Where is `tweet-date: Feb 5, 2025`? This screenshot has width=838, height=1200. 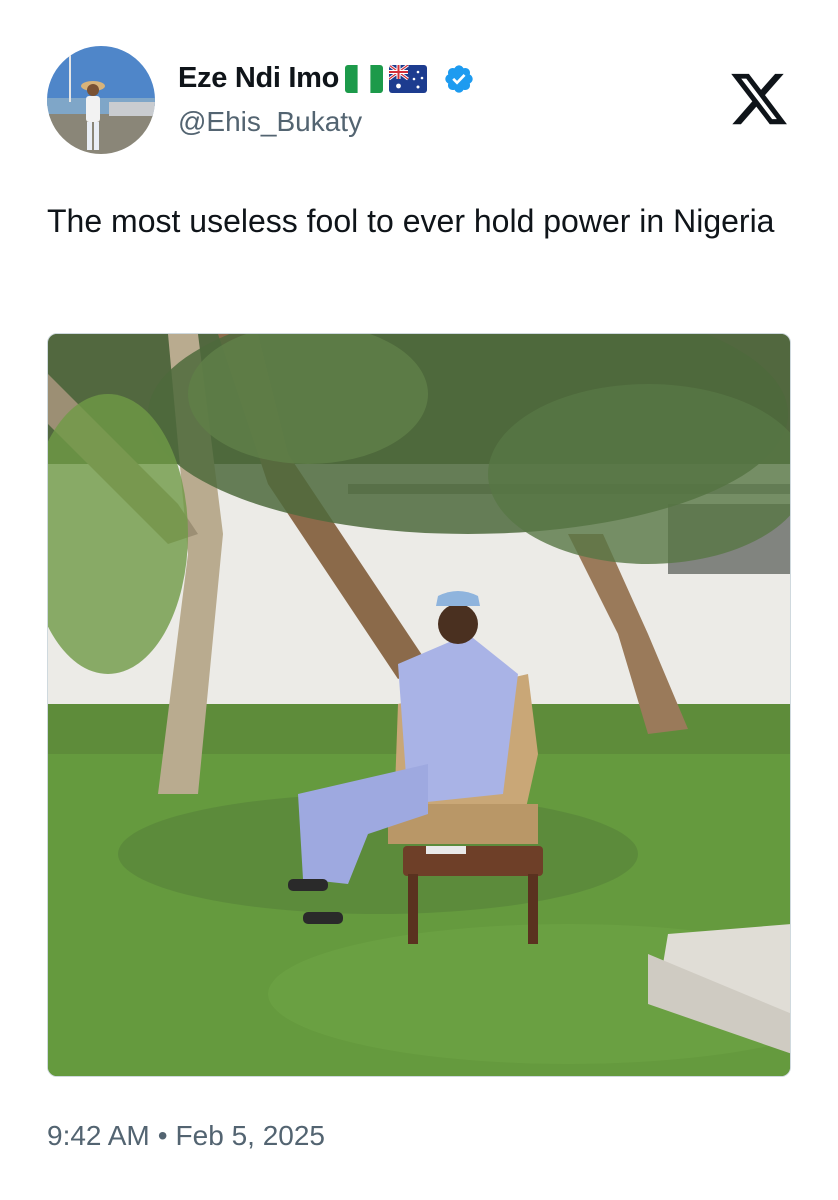
tweet-date: Feb 5, 2025 is located at coordinates (250, 1135).